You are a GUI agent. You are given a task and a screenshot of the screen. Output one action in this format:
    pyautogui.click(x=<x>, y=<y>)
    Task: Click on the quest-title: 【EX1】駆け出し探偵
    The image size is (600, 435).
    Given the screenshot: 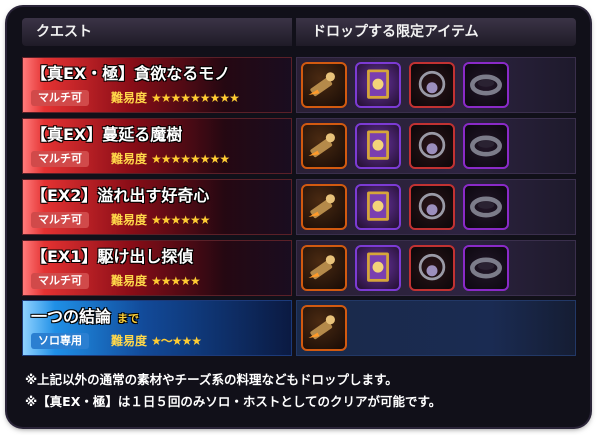 What is the action you would take?
    pyautogui.click(x=112, y=256)
    